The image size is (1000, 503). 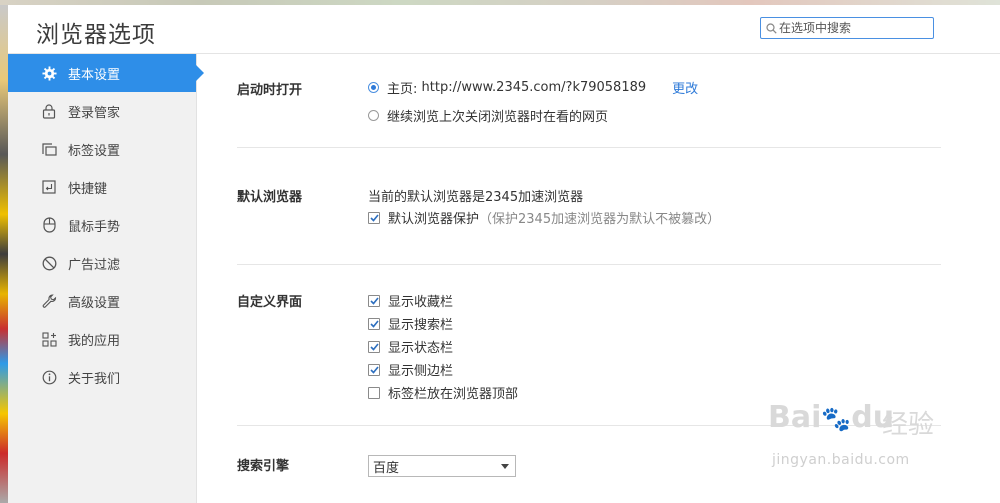 I want to click on sidebar-item-label: 标签设置, so click(x=94, y=151).